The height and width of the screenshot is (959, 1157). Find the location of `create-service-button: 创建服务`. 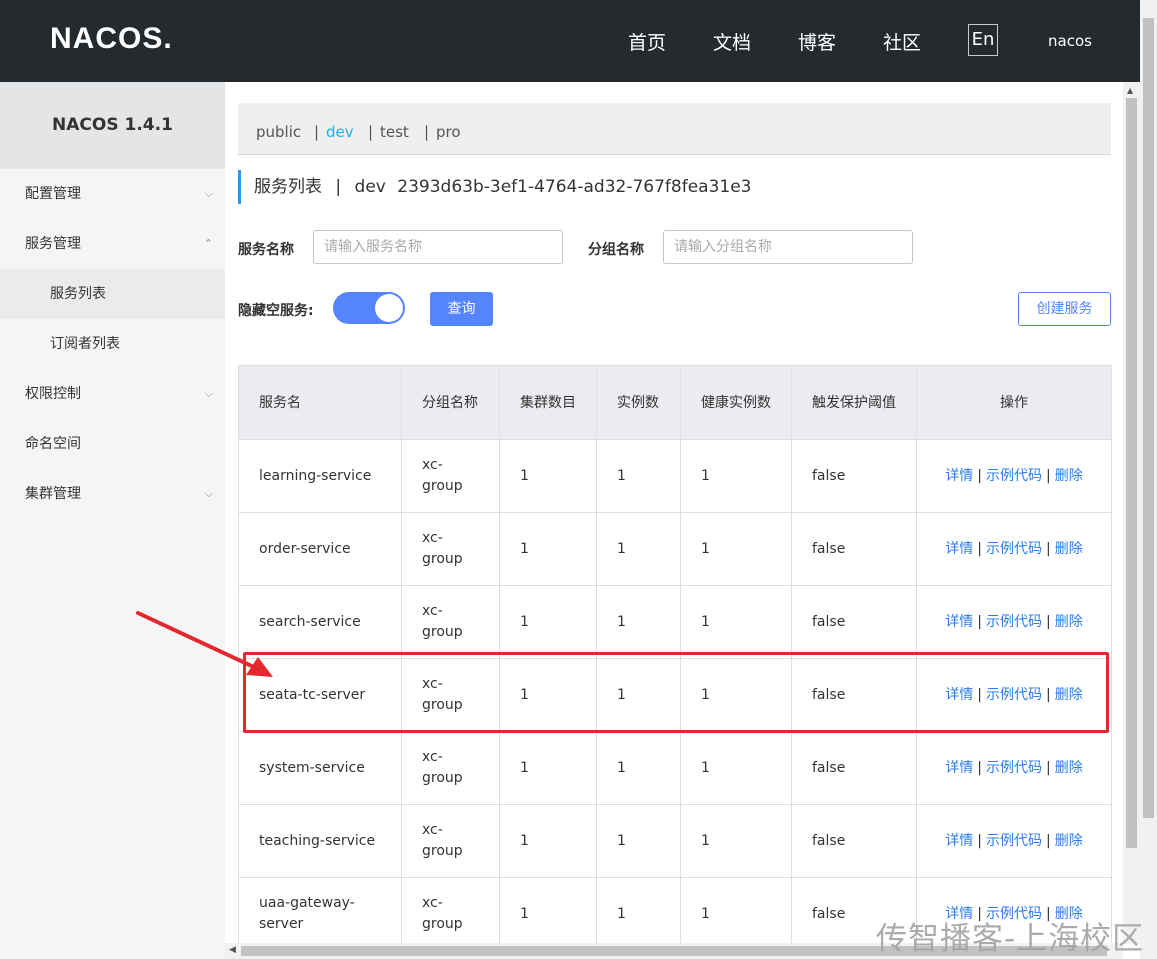

create-service-button: 创建服务 is located at coordinates (1064, 309).